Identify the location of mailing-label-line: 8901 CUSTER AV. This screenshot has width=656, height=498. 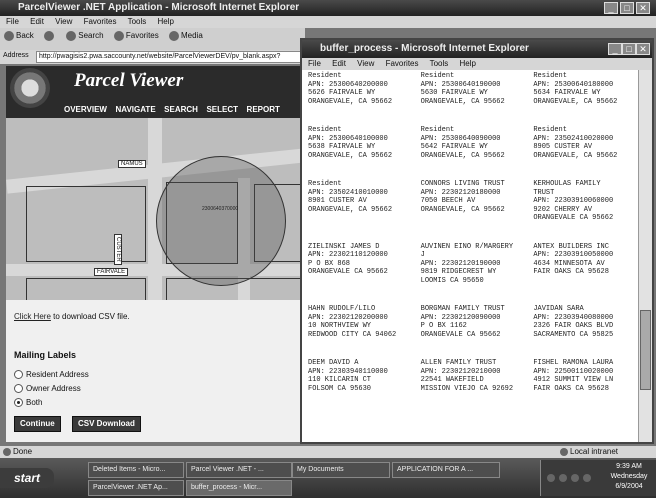
(337, 201).